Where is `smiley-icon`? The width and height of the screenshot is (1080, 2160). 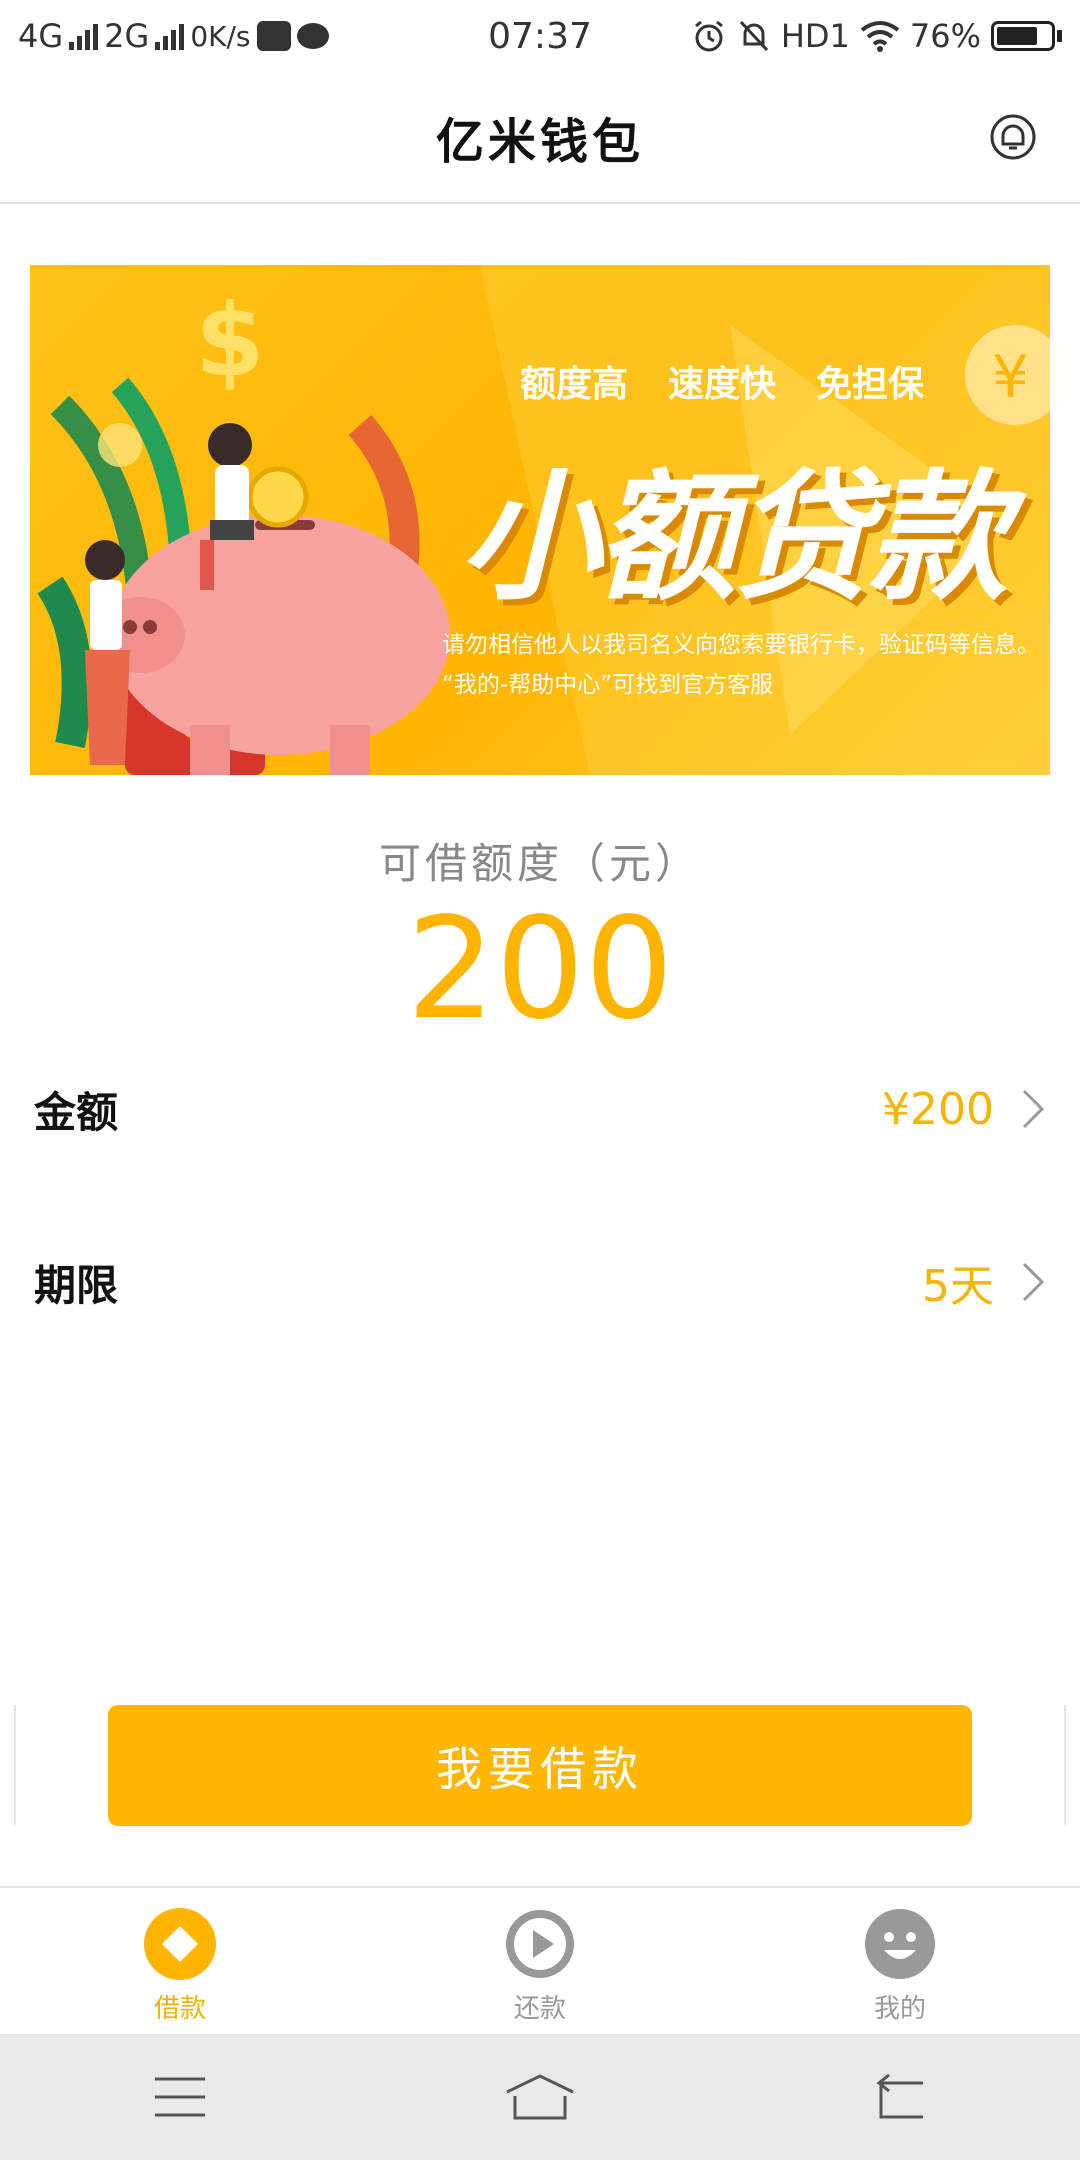 smiley-icon is located at coordinates (900, 1944).